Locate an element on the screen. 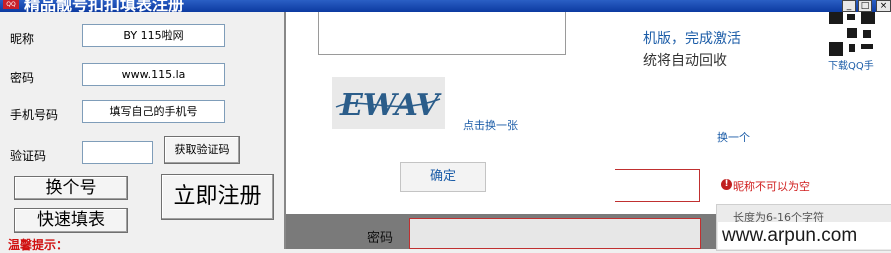 This screenshot has width=891, height=253. tip-label: 温馨提示： is located at coordinates (38, 245).